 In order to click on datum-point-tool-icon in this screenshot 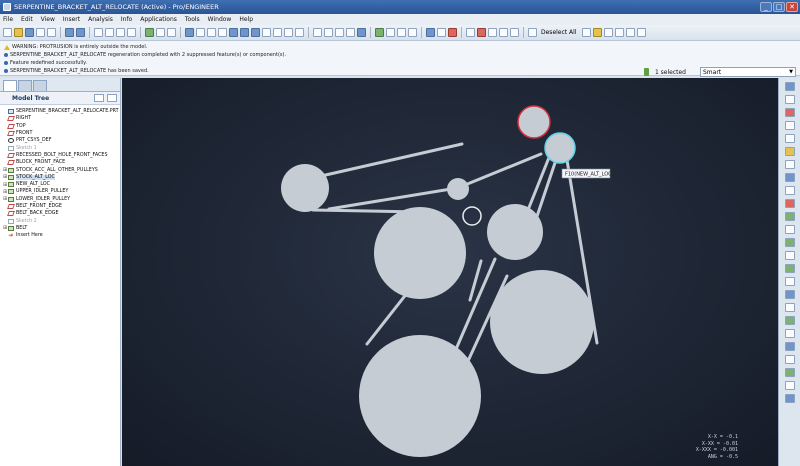, I will do `click(789, 138)`.